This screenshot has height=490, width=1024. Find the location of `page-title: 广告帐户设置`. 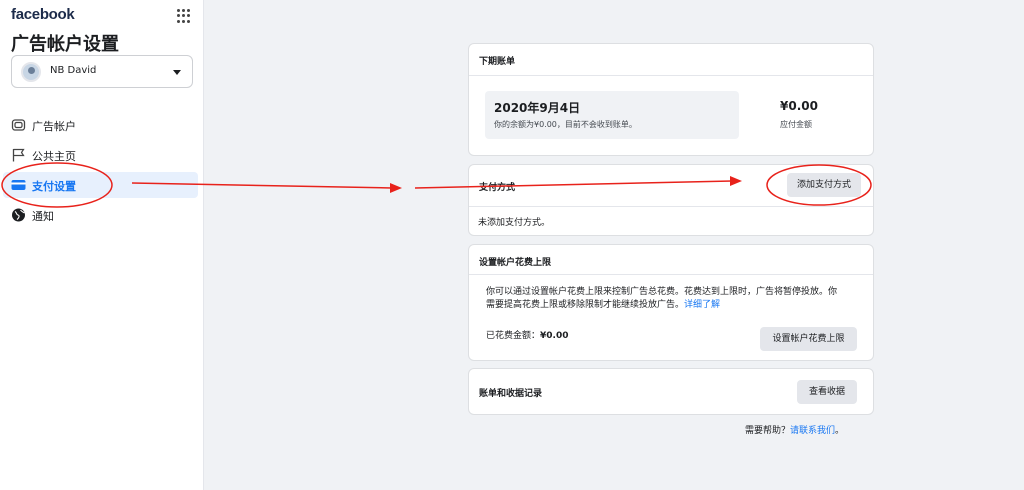

page-title: 广告帐户设置 is located at coordinates (65, 44).